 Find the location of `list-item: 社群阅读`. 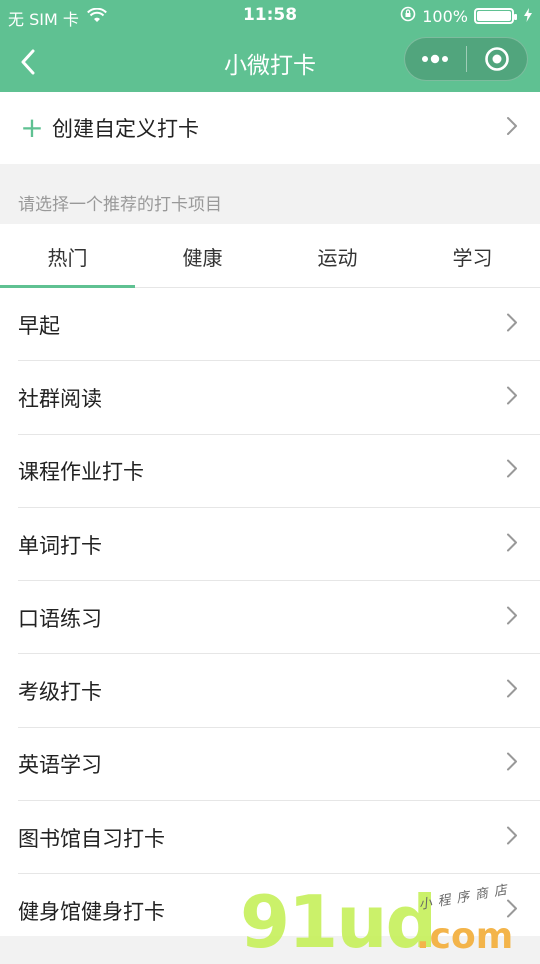

list-item: 社群阅读 is located at coordinates (270, 398).